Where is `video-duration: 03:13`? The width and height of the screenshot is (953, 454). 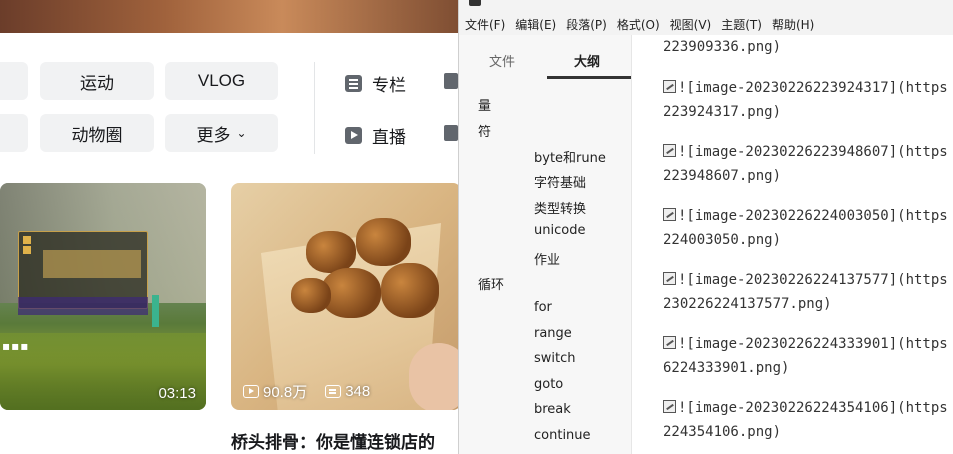 video-duration: 03:13 is located at coordinates (177, 393).